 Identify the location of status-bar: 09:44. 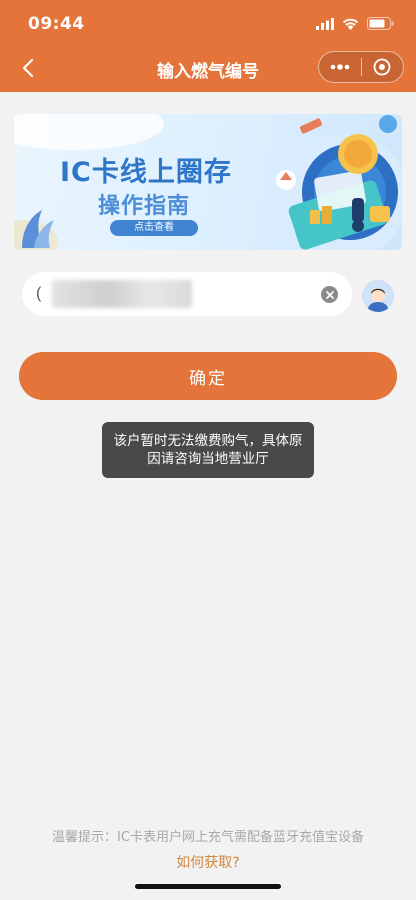
(208, 23).